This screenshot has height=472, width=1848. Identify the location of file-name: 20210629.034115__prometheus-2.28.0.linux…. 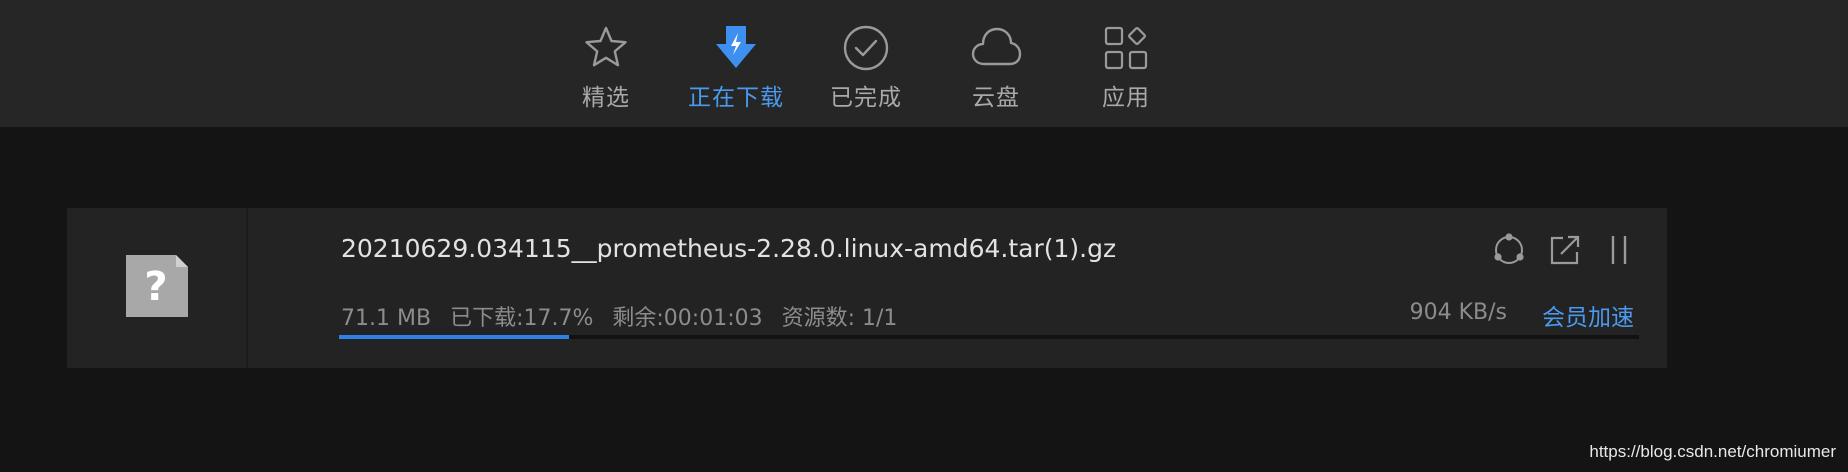
(729, 248).